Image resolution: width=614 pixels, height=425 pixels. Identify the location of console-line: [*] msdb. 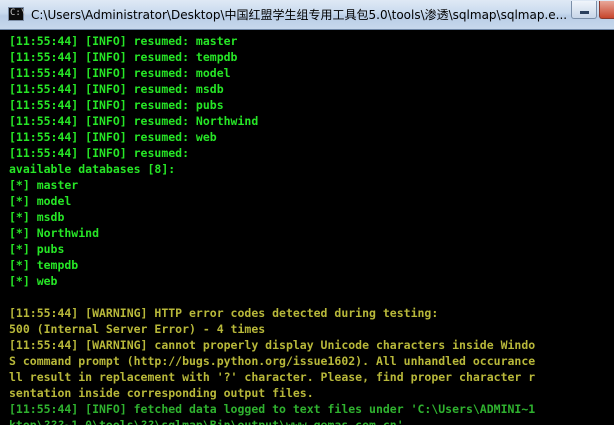
(37, 217).